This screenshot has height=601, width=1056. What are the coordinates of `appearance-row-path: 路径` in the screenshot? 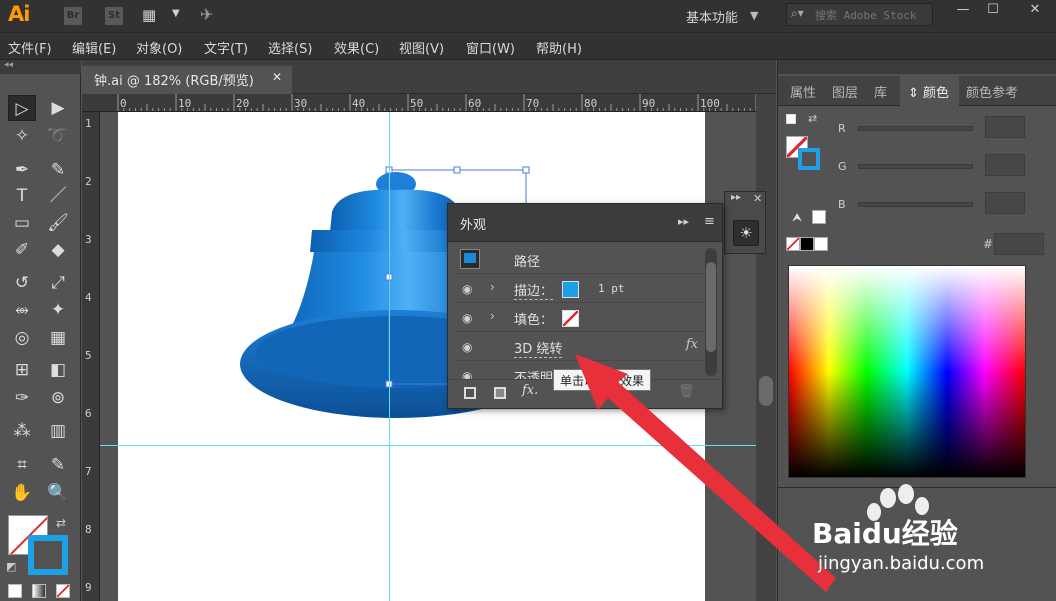 It's located at (579, 260).